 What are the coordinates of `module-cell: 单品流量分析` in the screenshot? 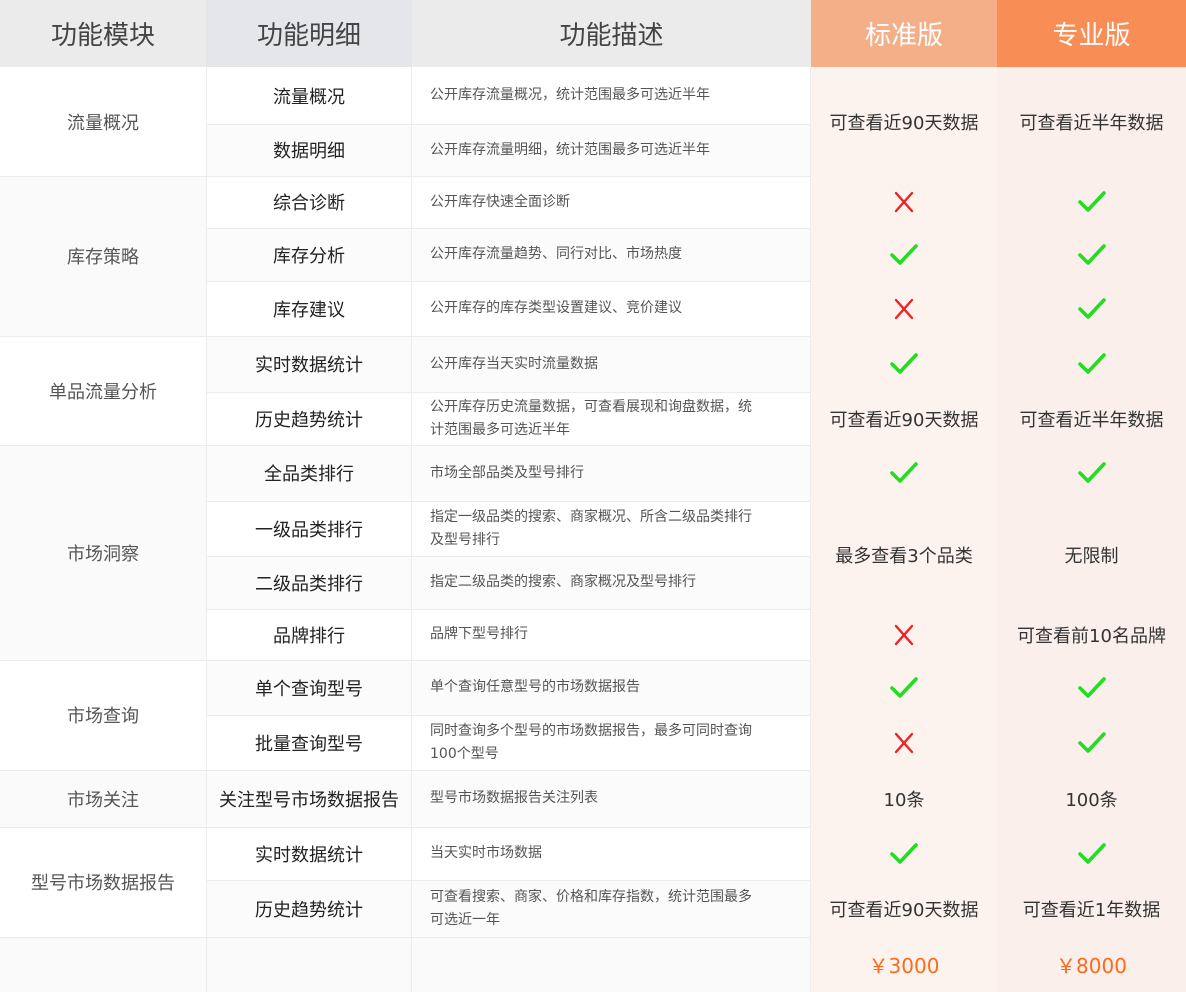 It's located at (103, 390).